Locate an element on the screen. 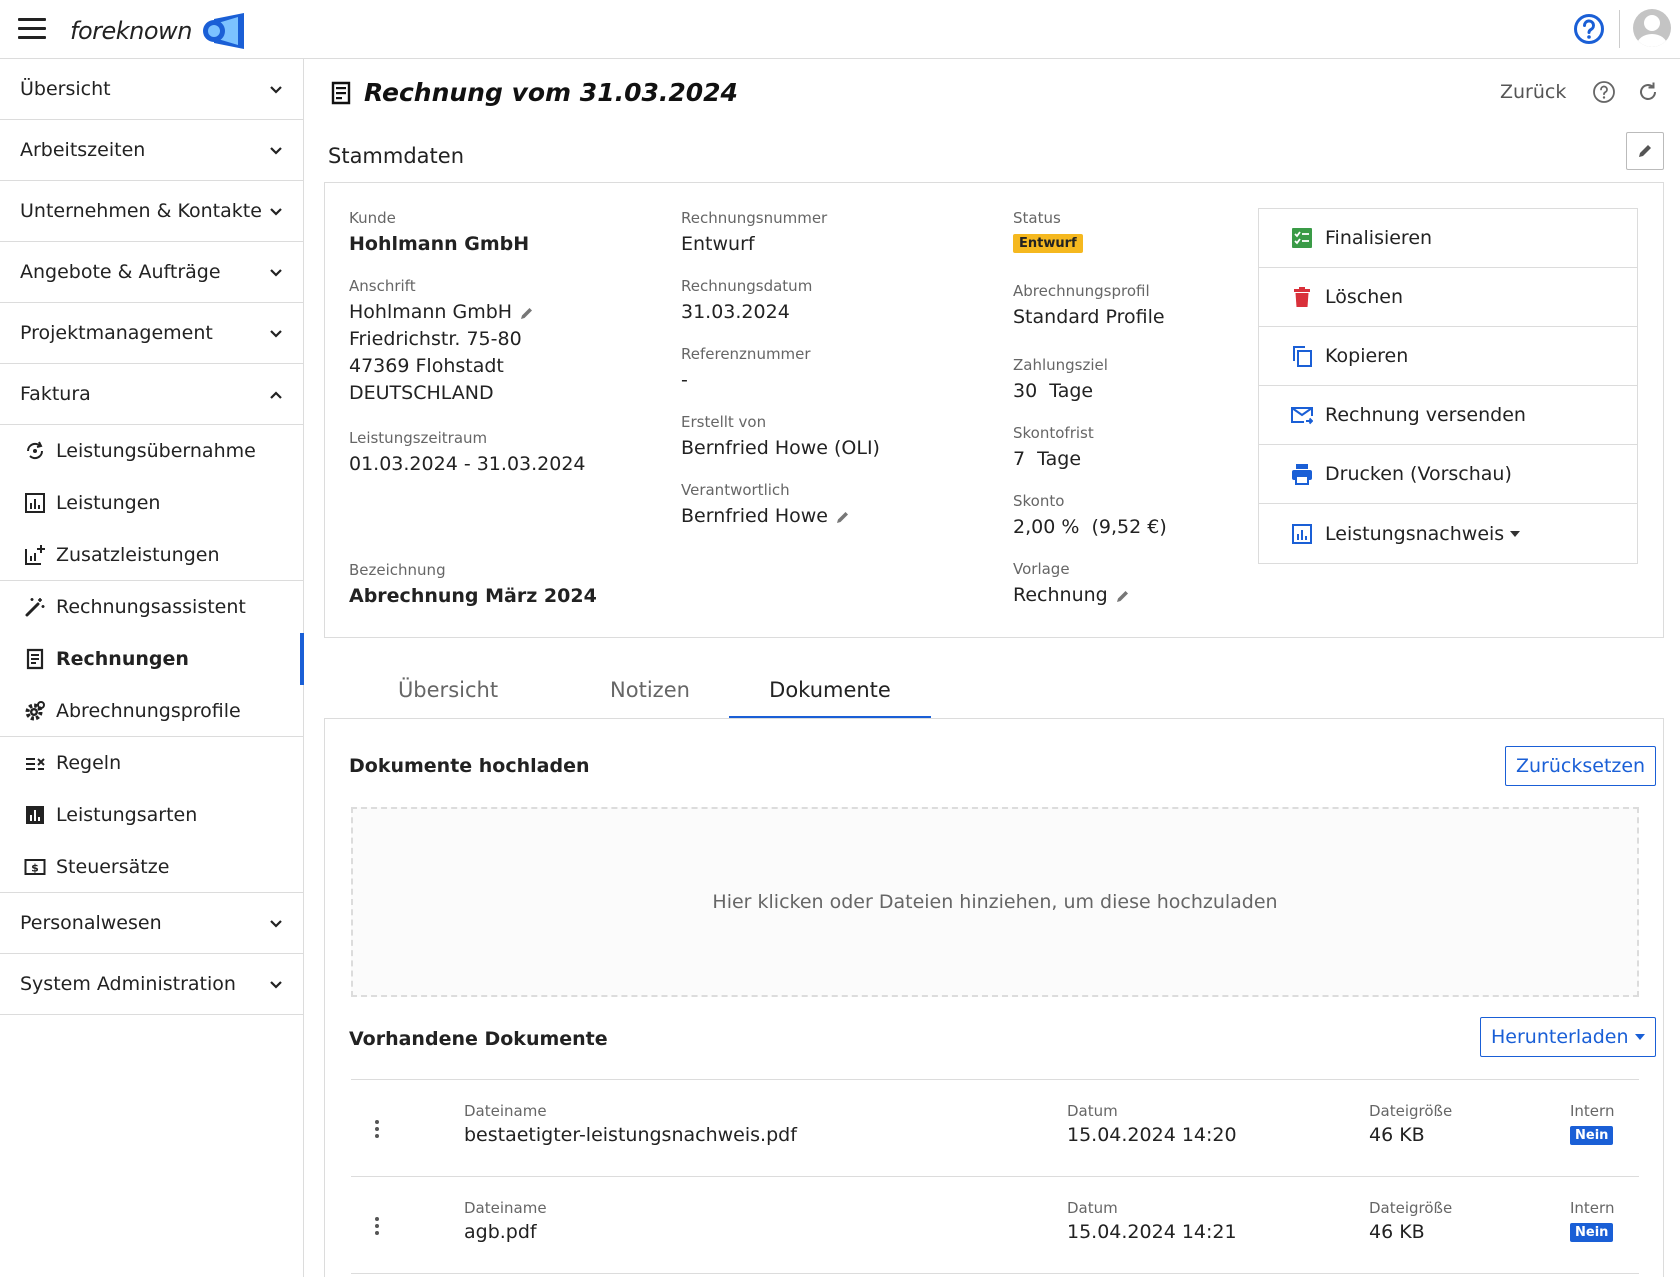 This screenshot has width=1680, height=1277. sidebar-section-system-administration: System Administration is located at coordinates (151, 984).